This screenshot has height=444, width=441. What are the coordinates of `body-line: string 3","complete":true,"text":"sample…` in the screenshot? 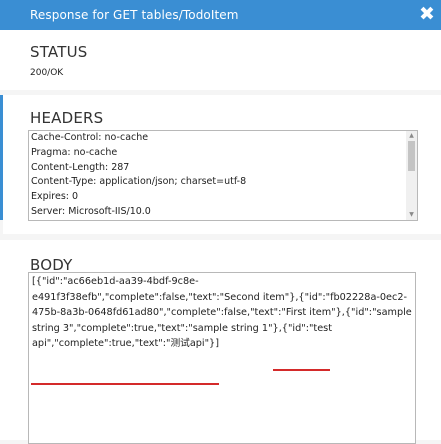 It's located at (182, 328).